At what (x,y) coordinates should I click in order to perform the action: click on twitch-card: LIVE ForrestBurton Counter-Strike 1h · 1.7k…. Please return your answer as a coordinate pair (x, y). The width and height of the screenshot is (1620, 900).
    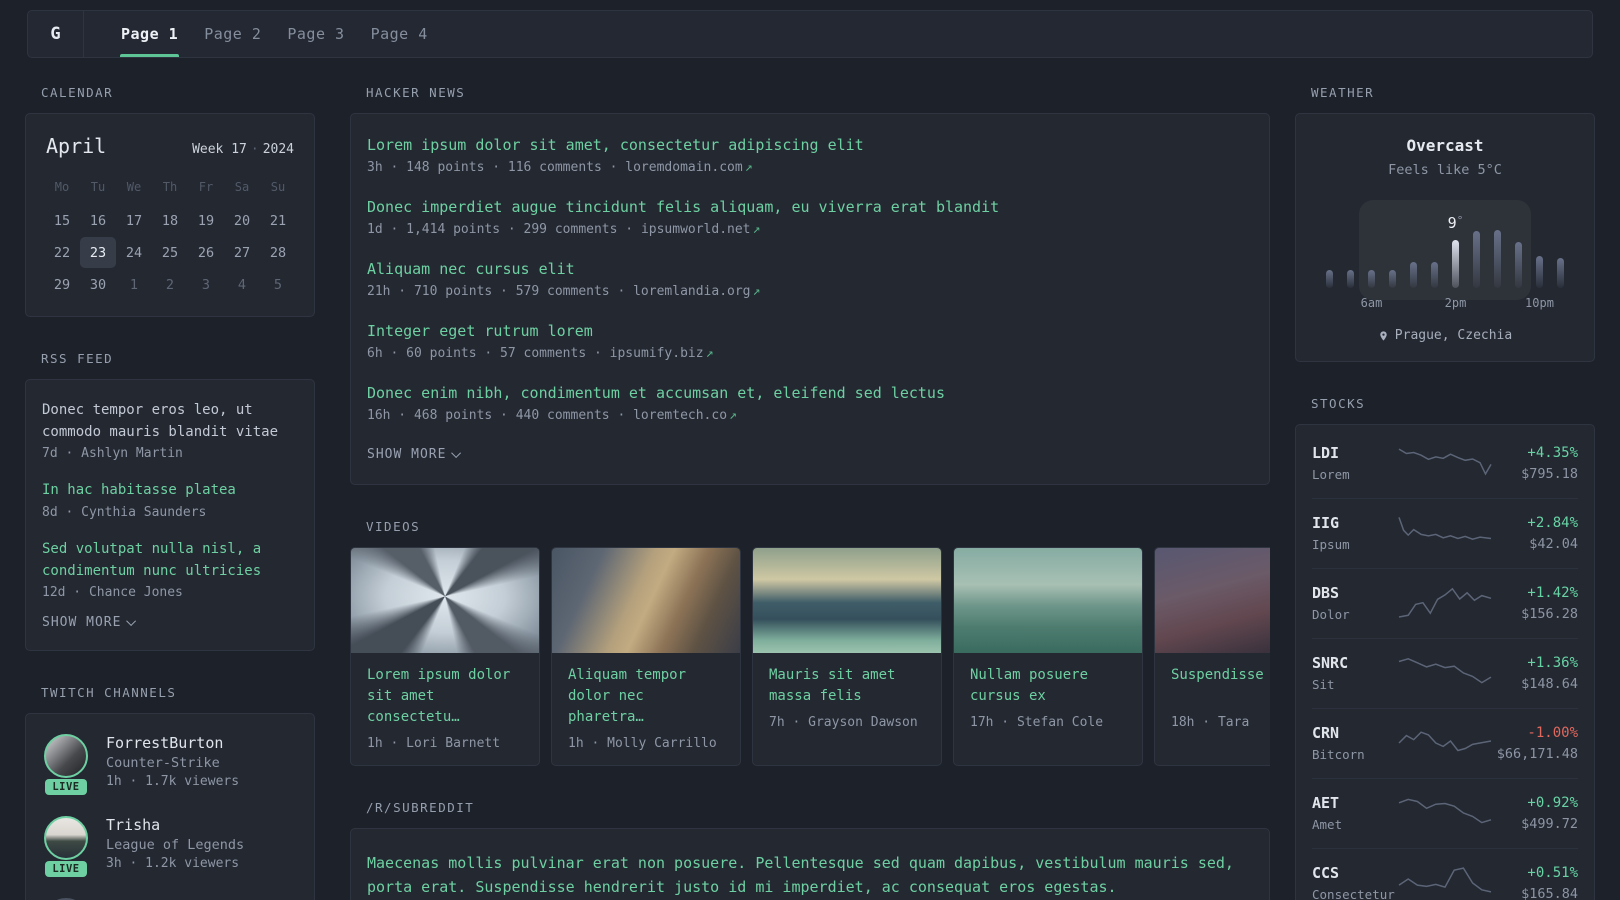
    Looking at the image, I should click on (170, 806).